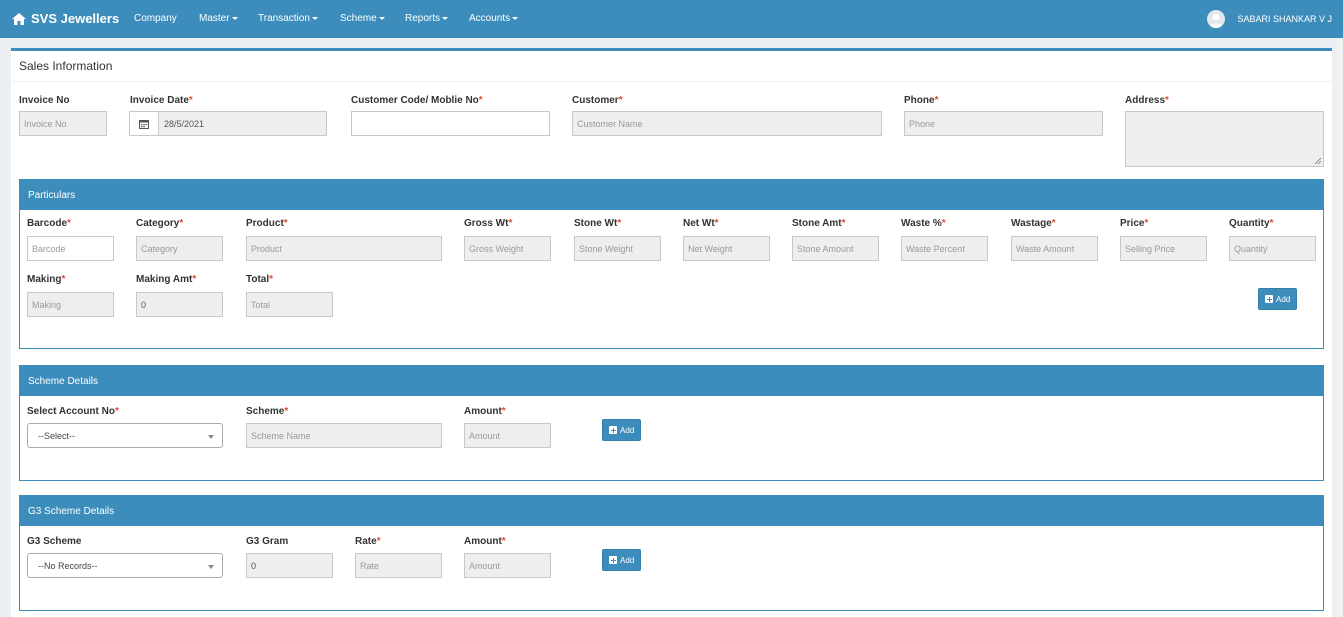 The width and height of the screenshot is (1343, 617). Describe the element at coordinates (627, 430) in the screenshot. I see `add-scheme-label: Add` at that location.